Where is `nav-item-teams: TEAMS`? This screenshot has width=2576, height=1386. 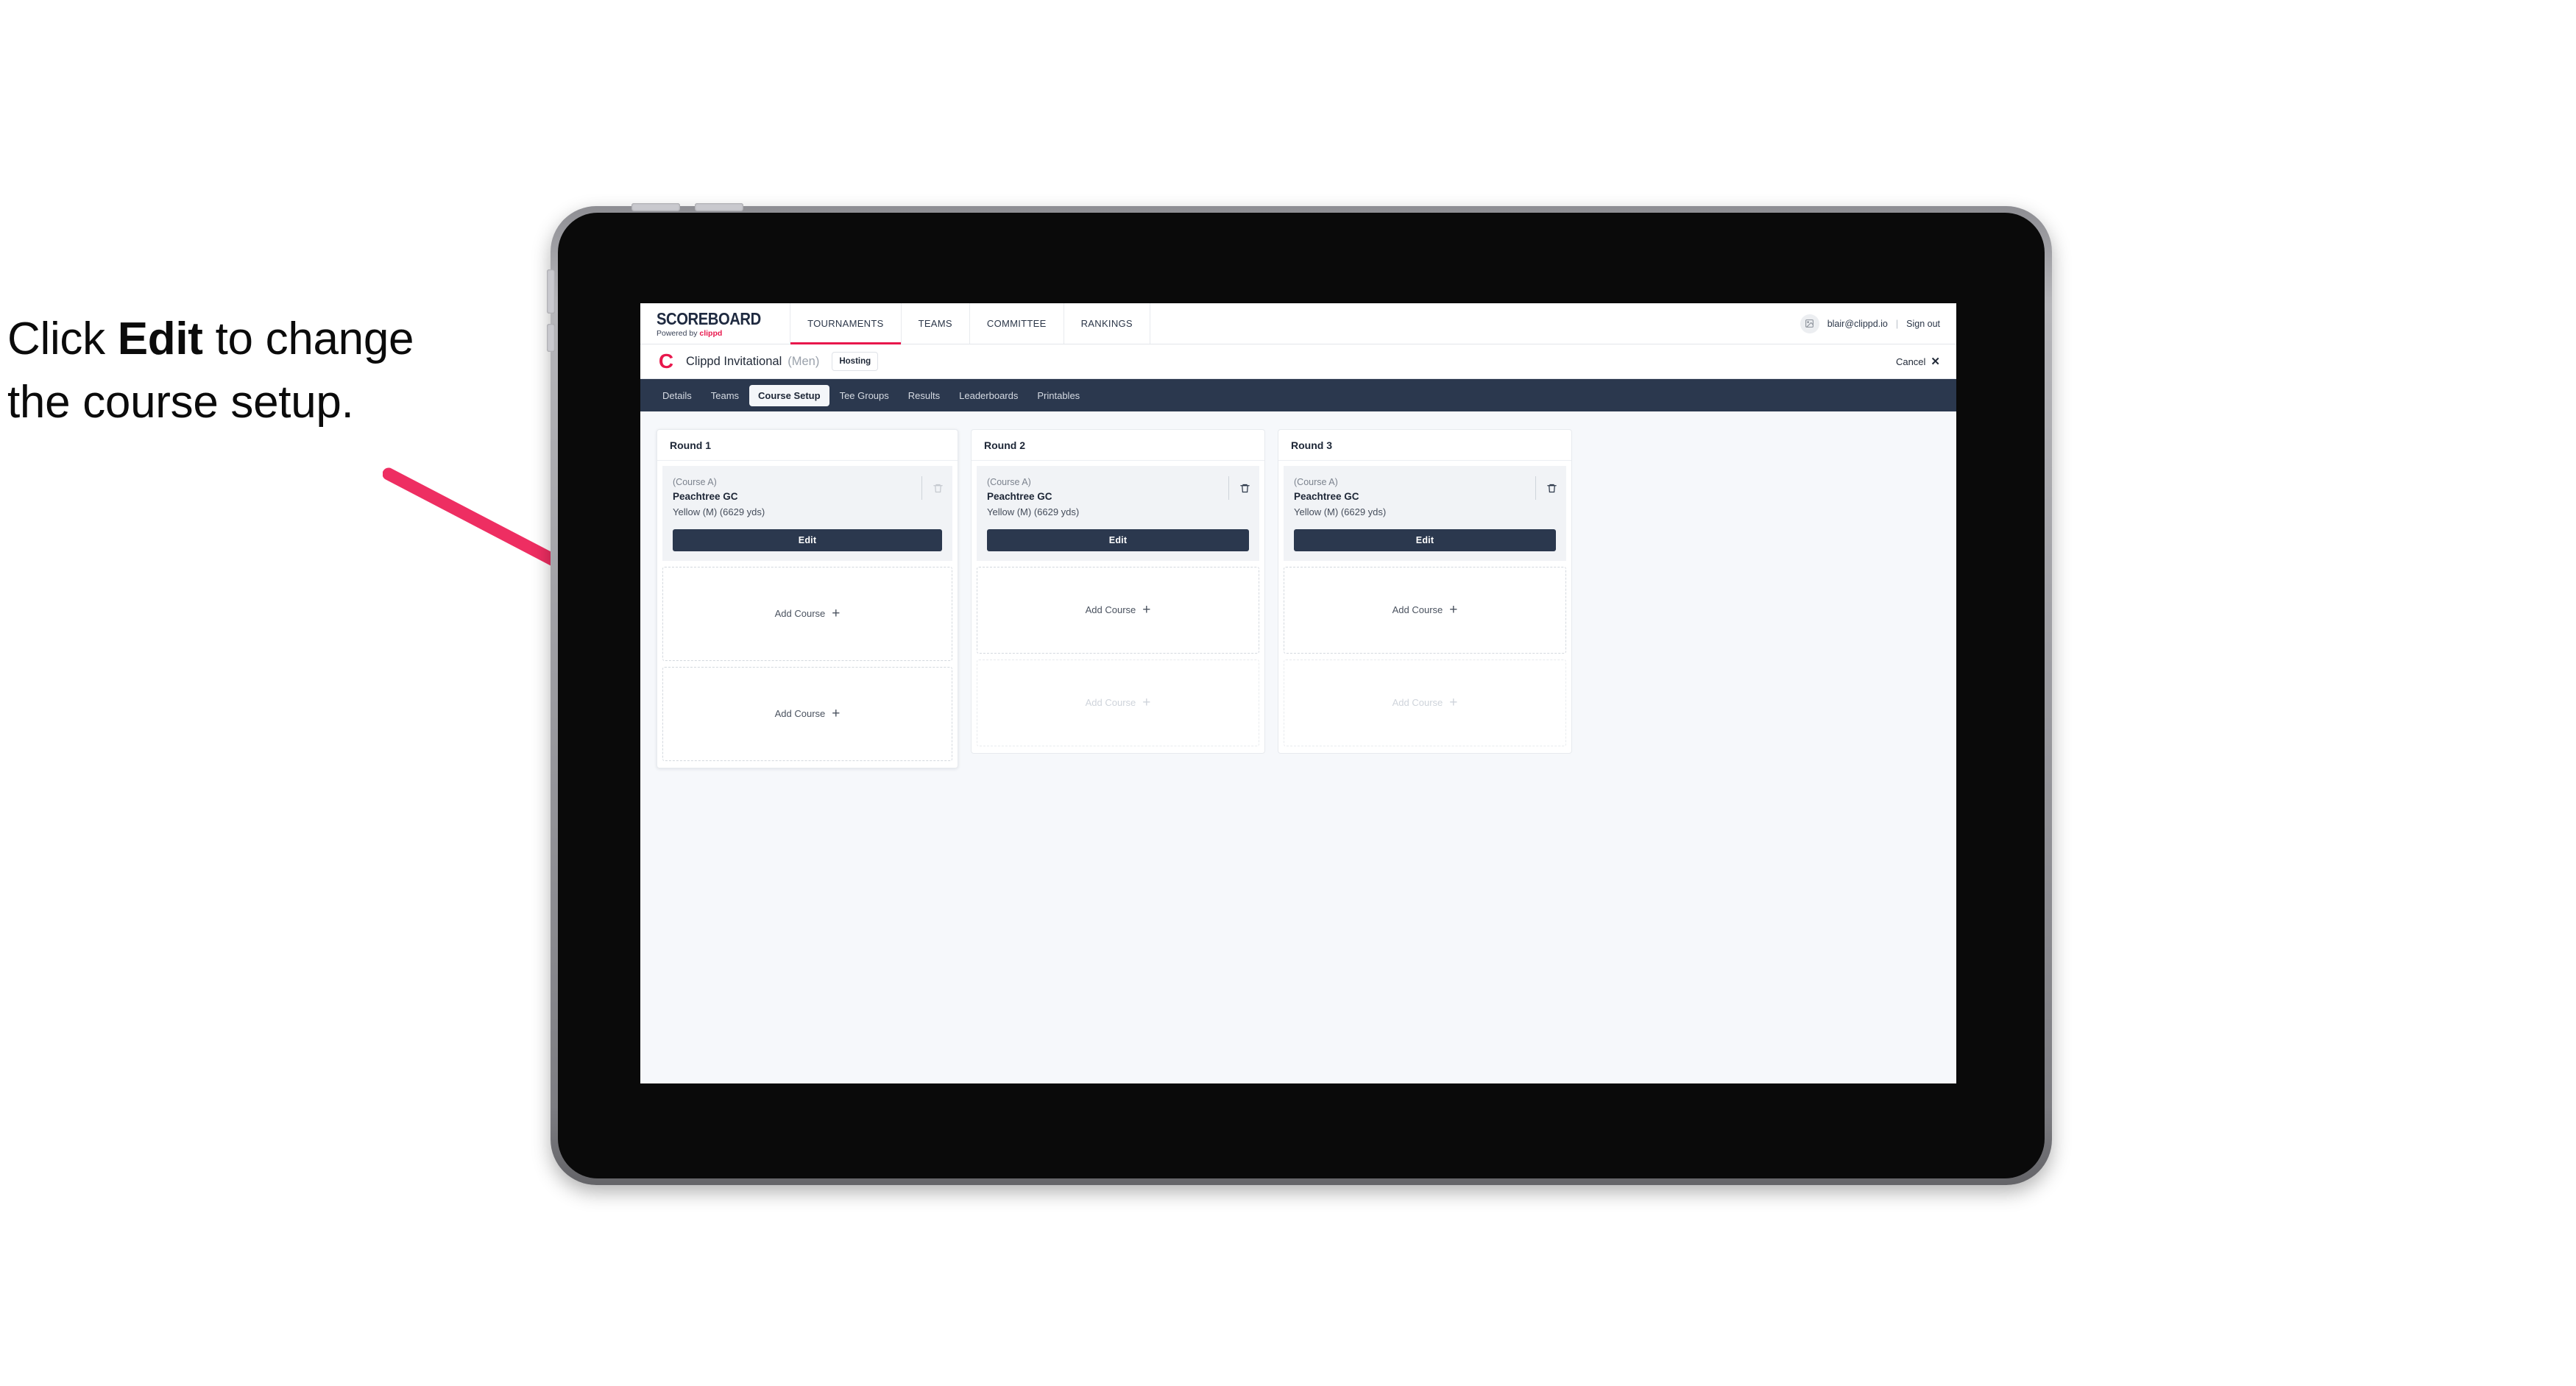
nav-item-teams: TEAMS is located at coordinates (936, 323).